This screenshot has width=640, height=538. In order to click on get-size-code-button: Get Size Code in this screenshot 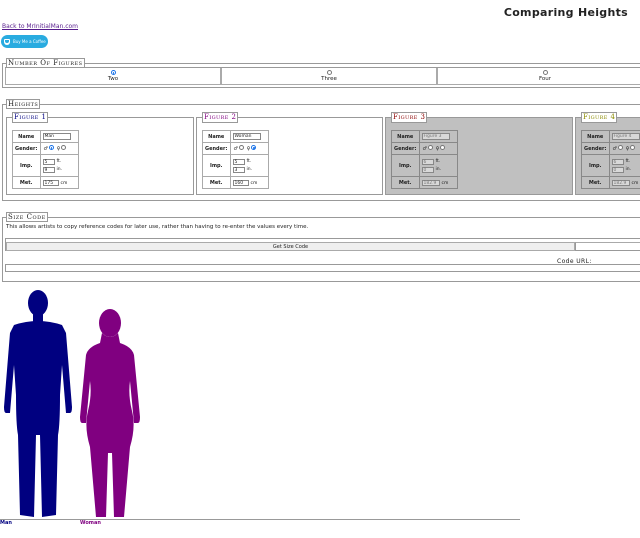, I will do `click(290, 246)`.